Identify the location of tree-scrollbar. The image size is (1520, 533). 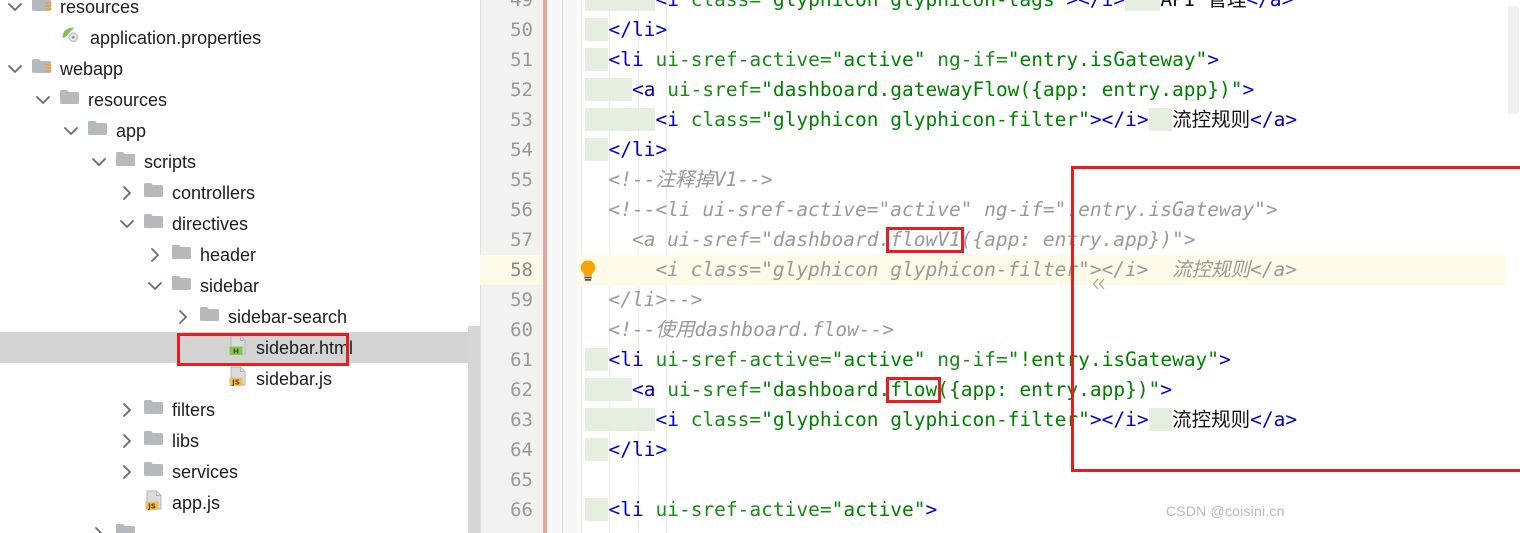
(474, 266).